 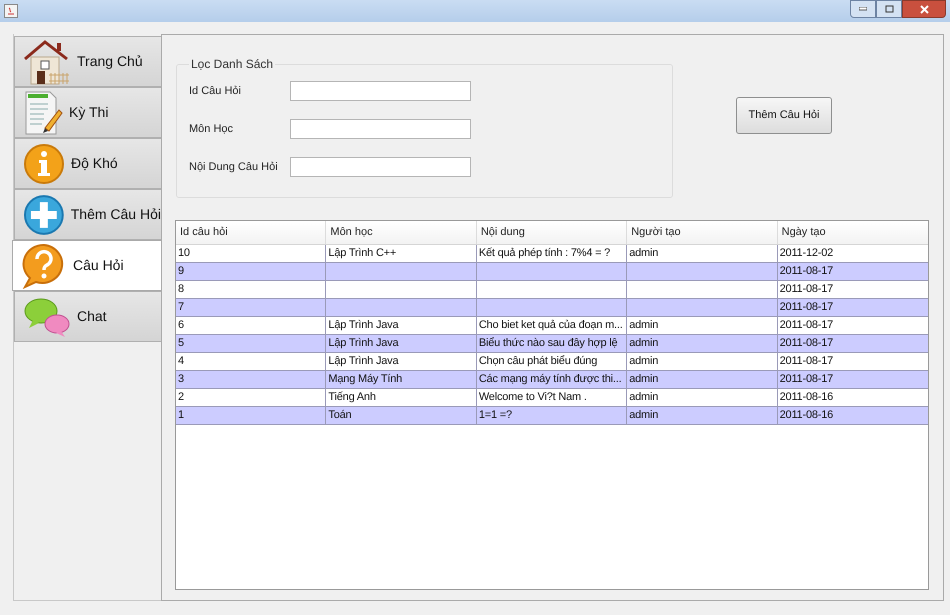 I want to click on sidebar-tab: Trang Chủ, so click(x=88, y=61).